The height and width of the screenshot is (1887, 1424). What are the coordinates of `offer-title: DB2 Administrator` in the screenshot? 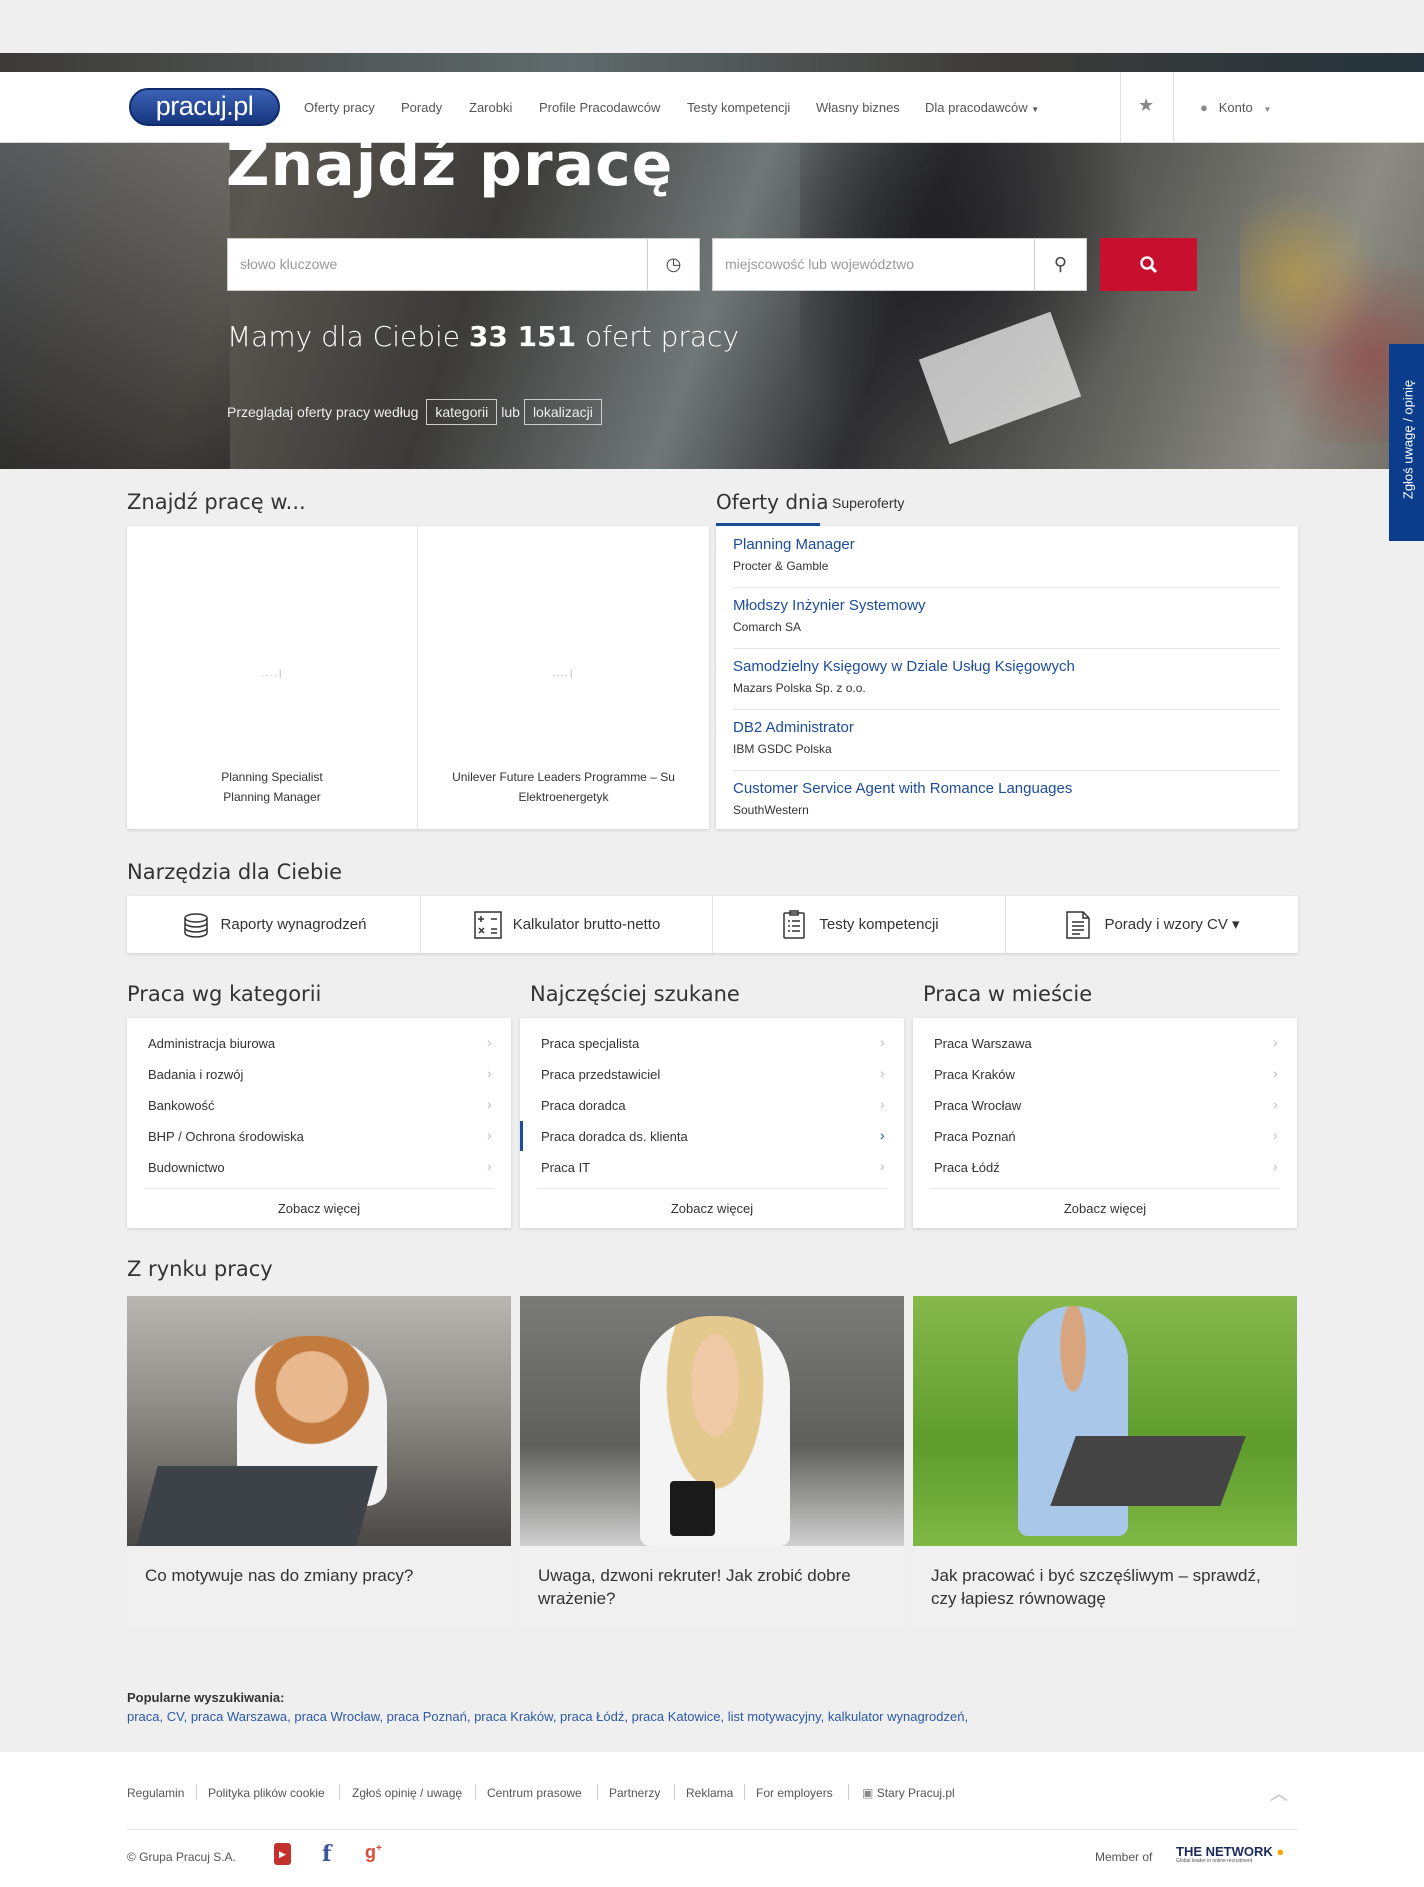 It's located at (793, 727).